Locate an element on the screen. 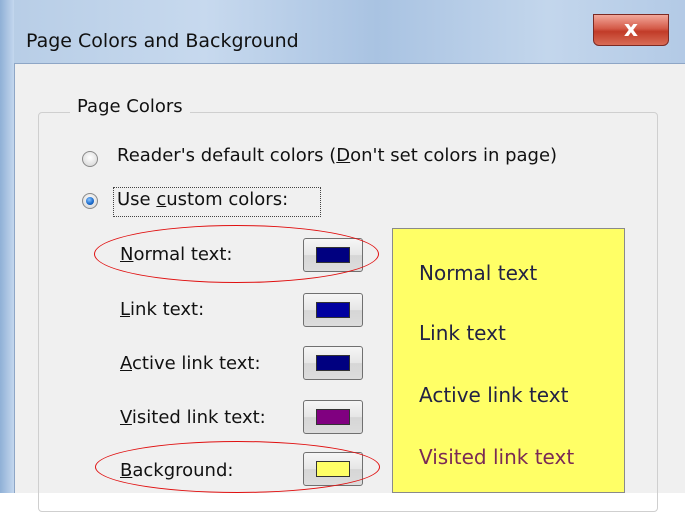 The image size is (685, 512). background-swatch is located at coordinates (333, 469).